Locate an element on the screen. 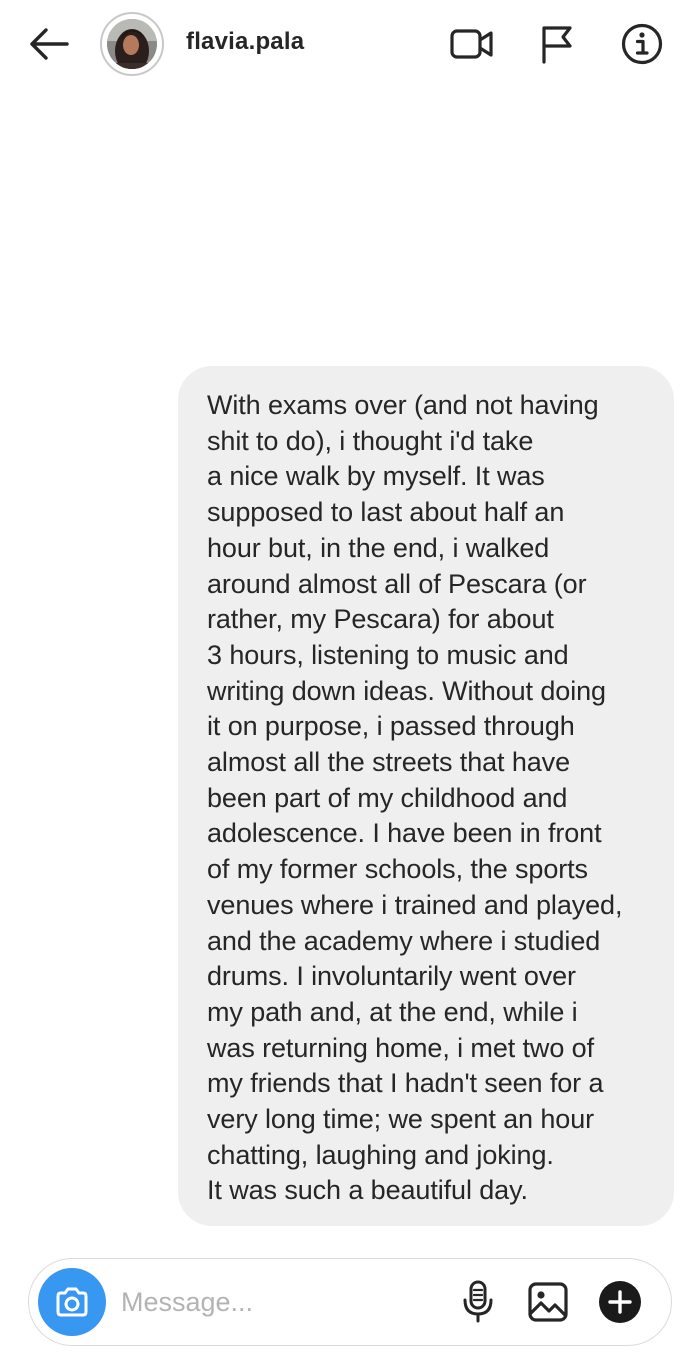  video-call-button is located at coordinates (472, 44).